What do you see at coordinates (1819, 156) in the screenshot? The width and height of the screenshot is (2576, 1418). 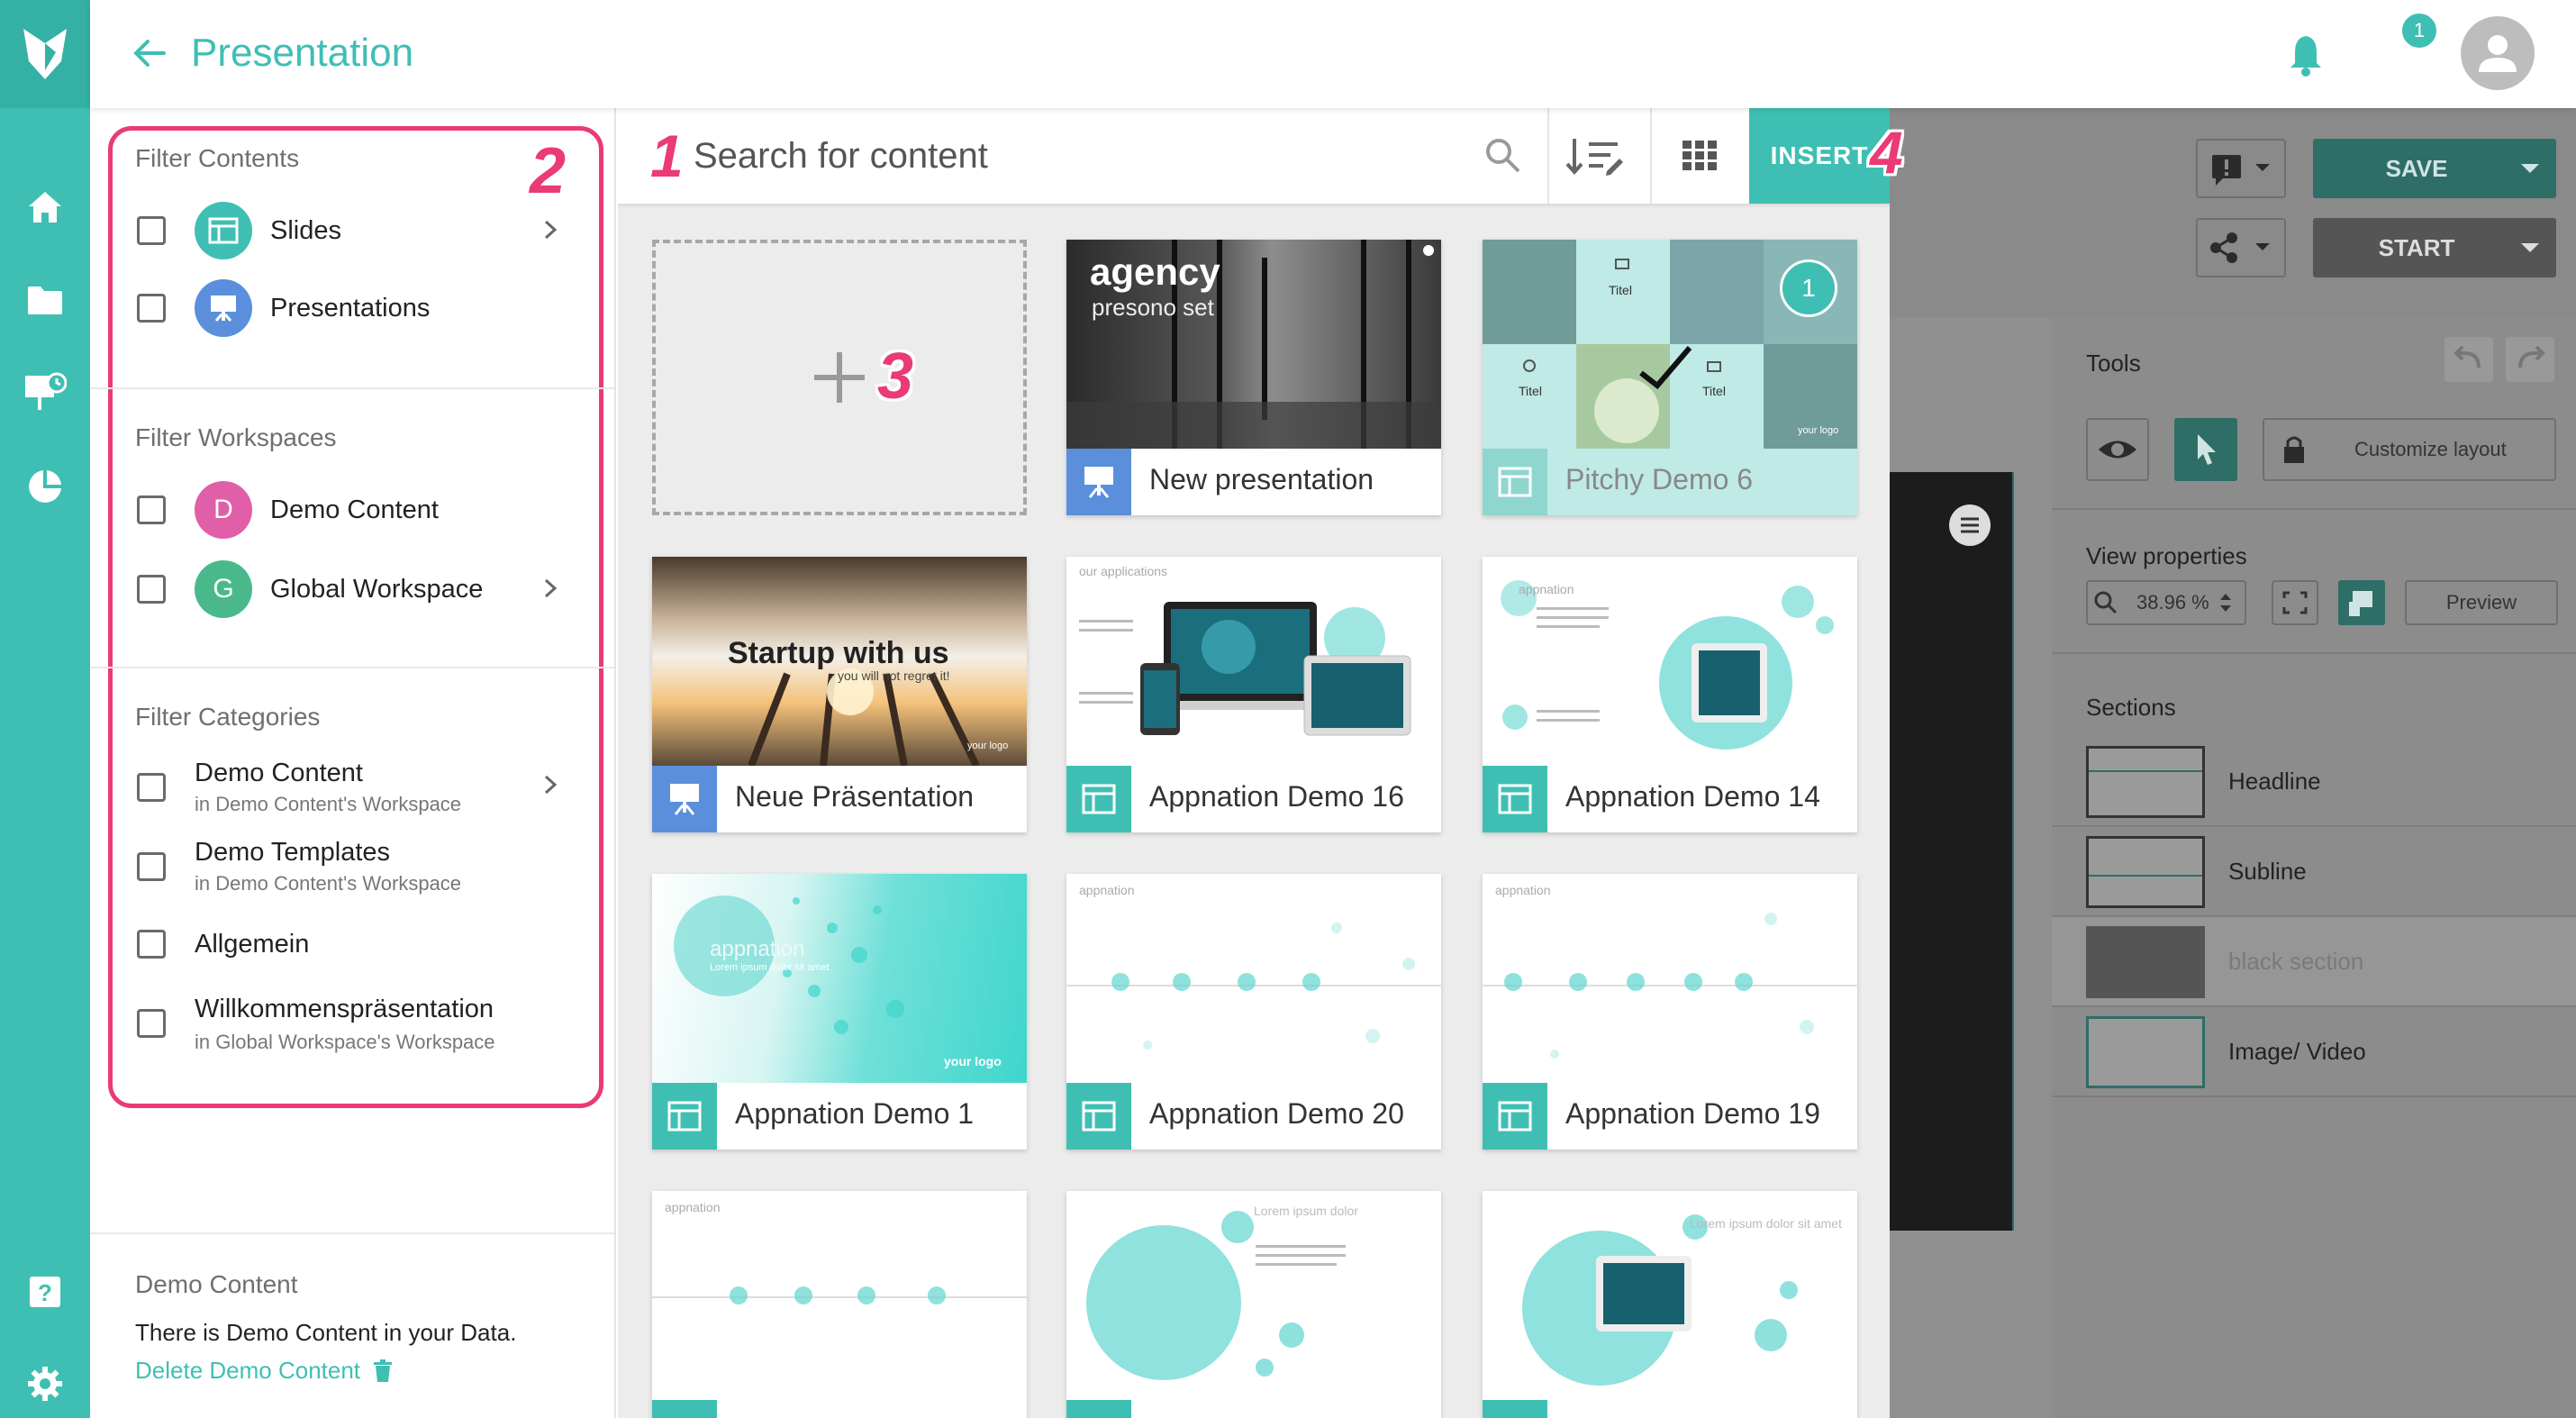 I see `insert-button: INSERT` at bounding box center [1819, 156].